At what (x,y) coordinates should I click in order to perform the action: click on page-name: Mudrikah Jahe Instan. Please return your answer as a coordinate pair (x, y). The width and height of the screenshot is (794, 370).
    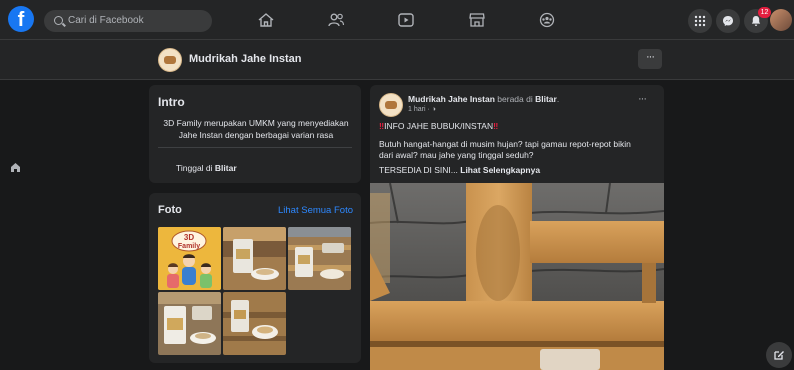
    Looking at the image, I should click on (245, 59).